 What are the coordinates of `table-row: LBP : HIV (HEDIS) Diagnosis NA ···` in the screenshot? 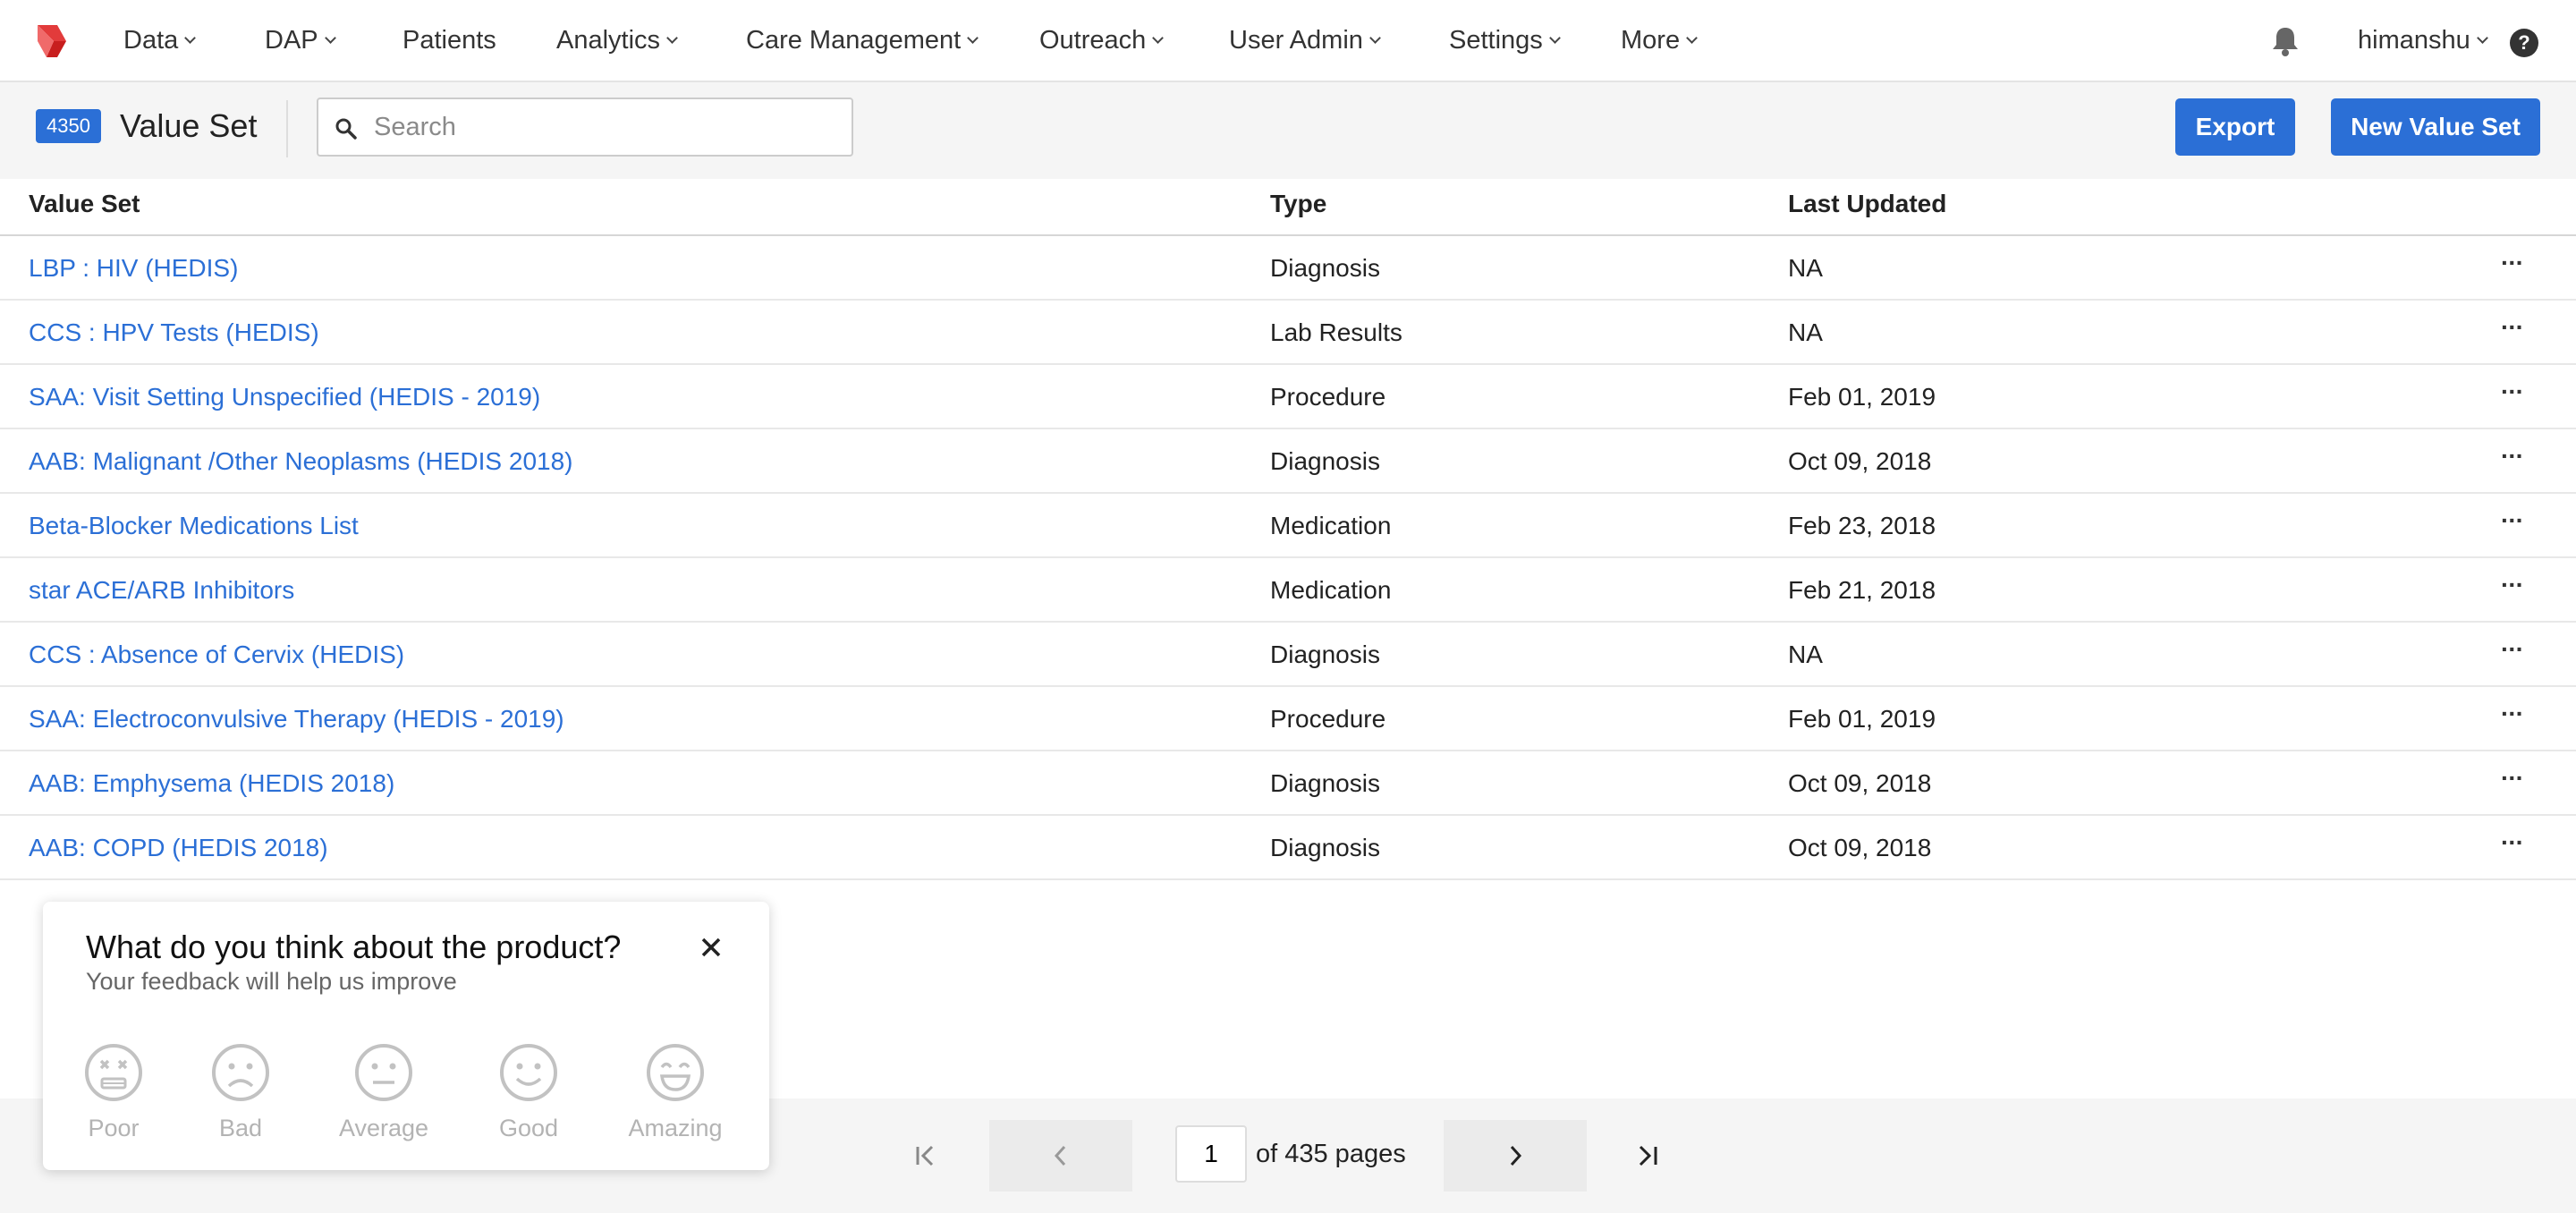 It's located at (1288, 268).